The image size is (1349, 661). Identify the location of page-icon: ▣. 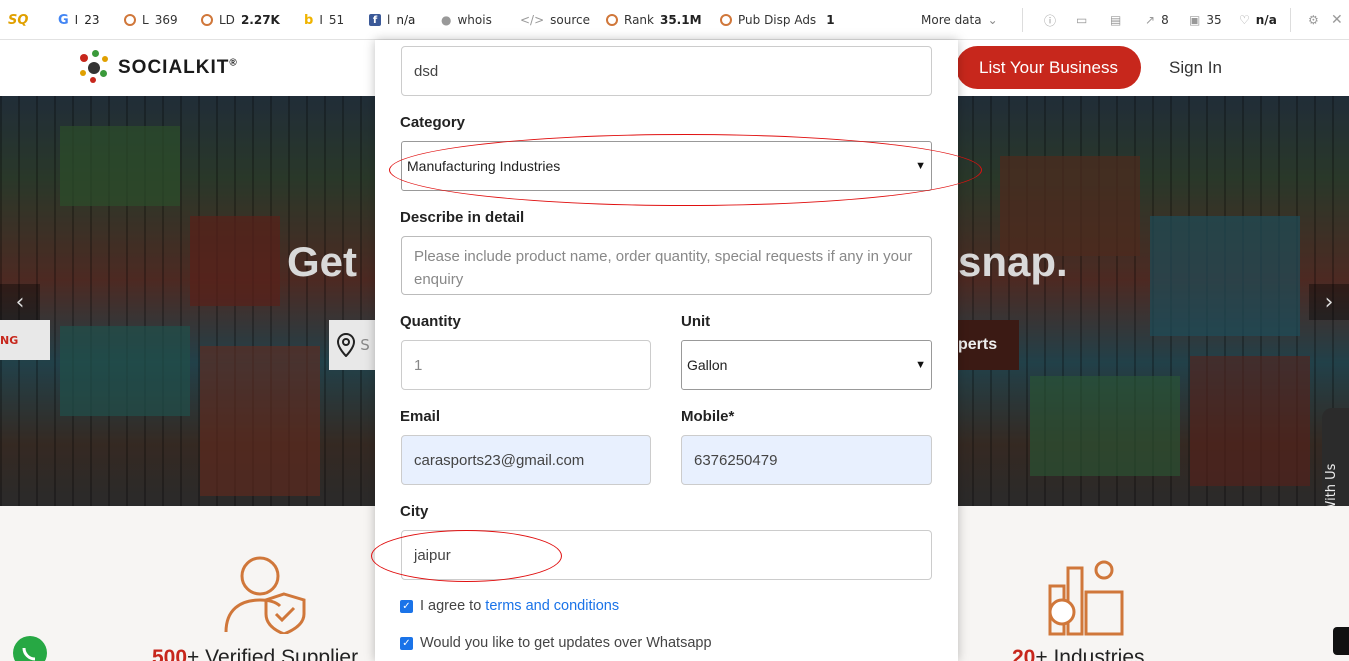
(1195, 20).